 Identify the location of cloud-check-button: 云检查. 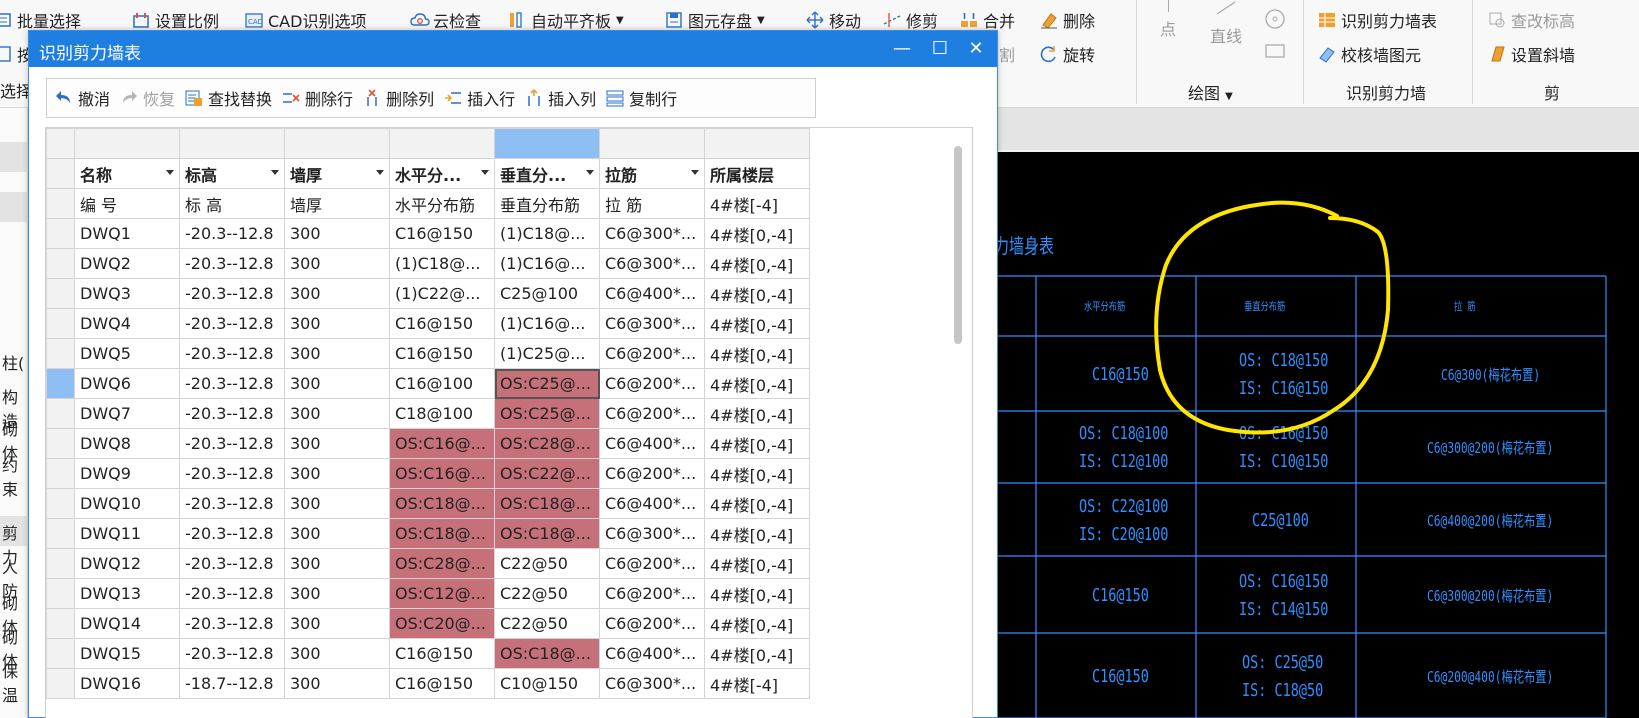
(445, 20).